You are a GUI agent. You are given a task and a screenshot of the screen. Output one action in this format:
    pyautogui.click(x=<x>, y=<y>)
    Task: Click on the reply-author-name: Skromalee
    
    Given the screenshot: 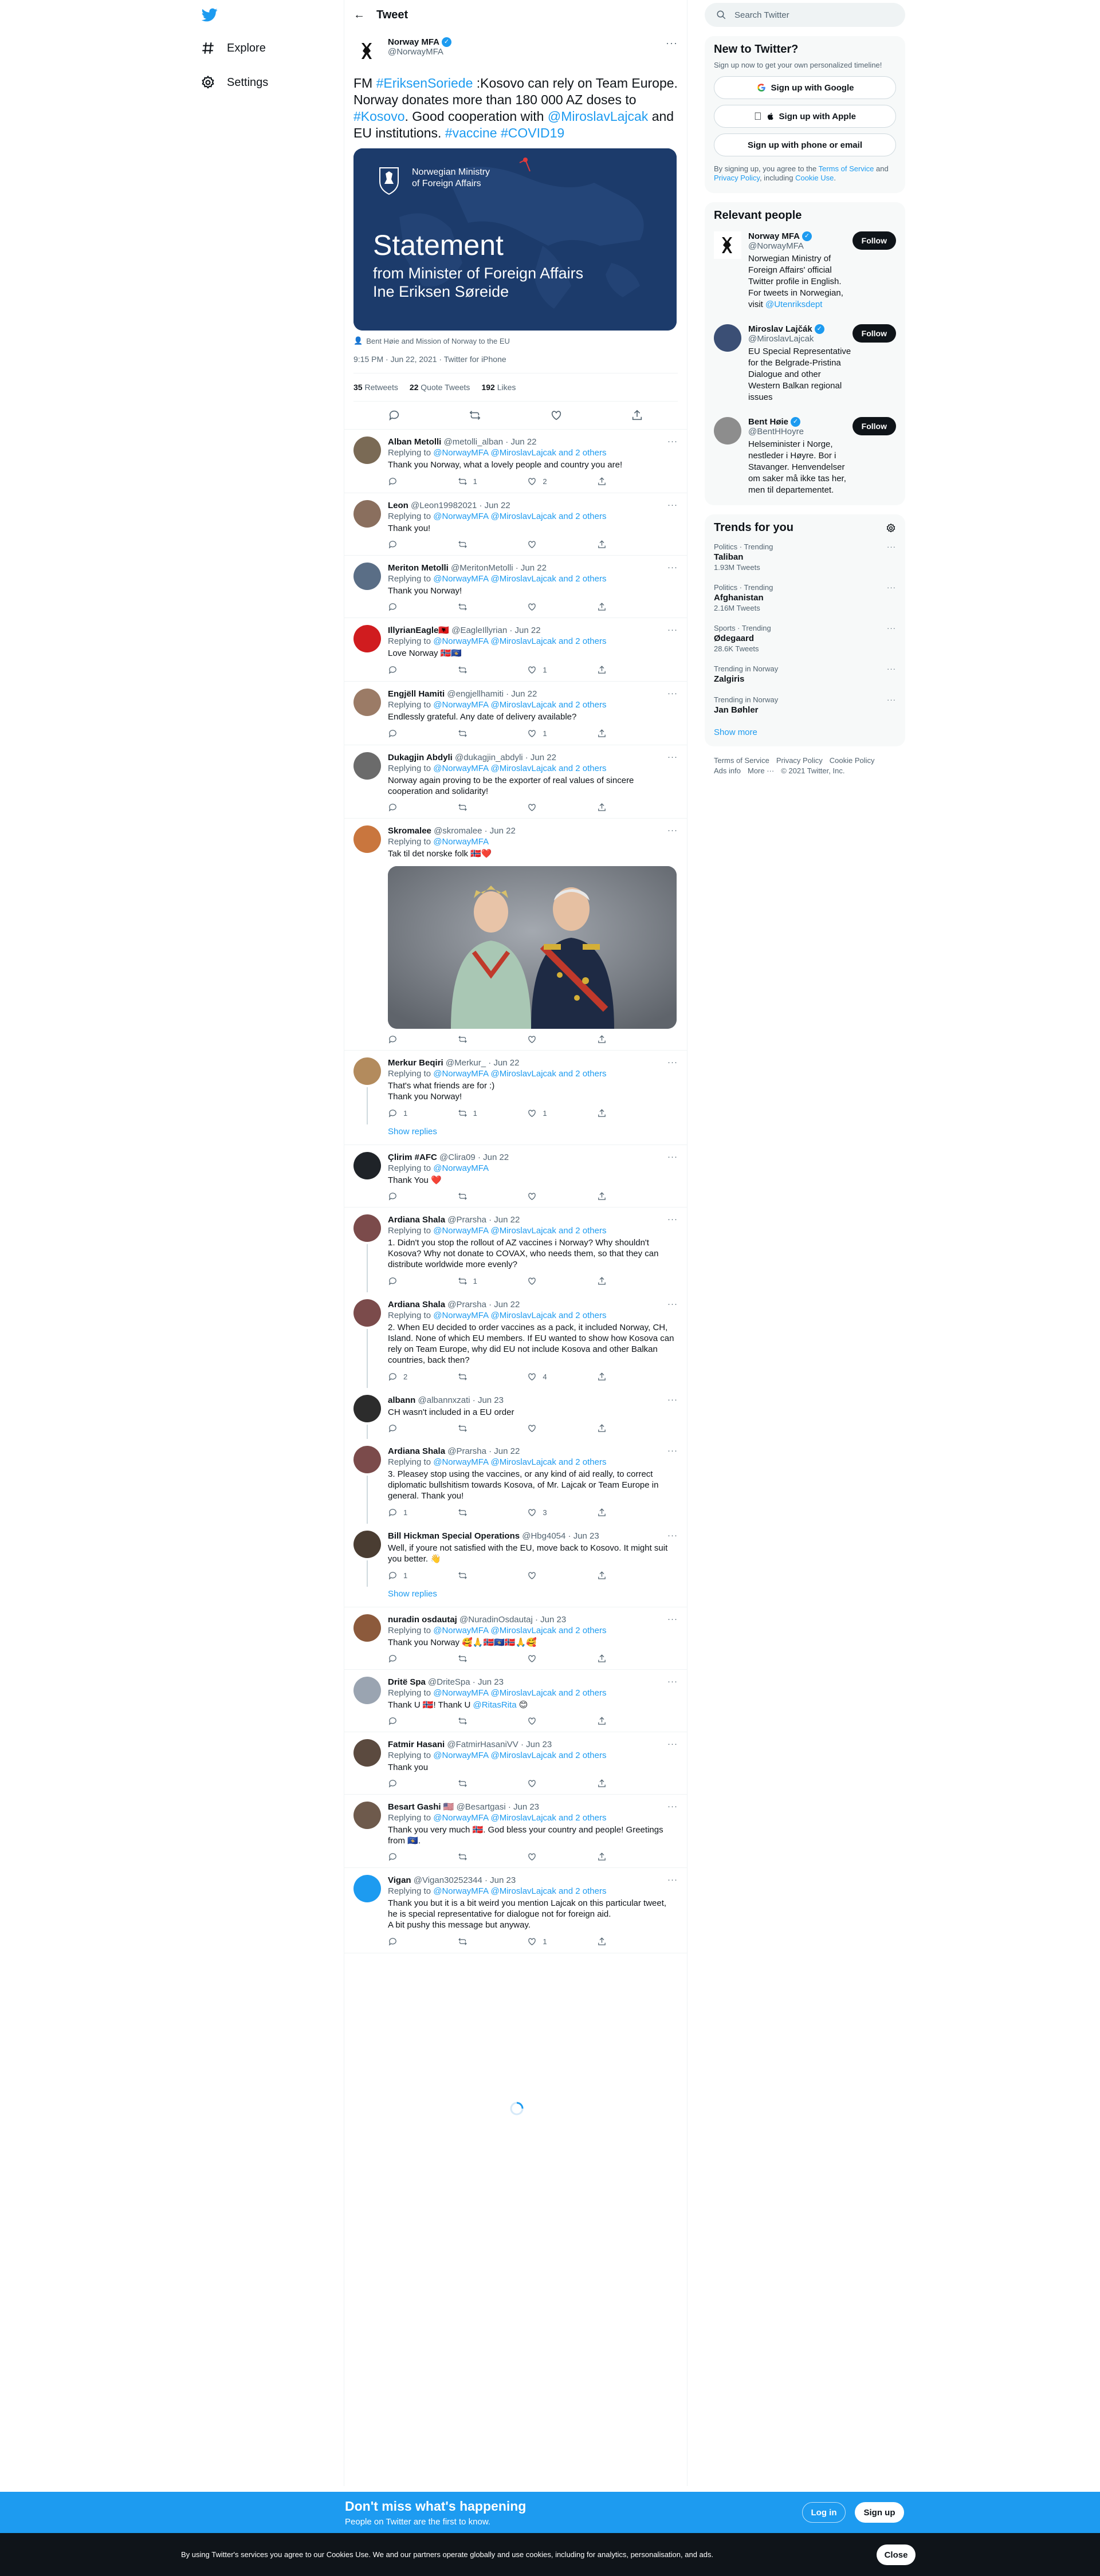 What is the action you would take?
    pyautogui.click(x=409, y=831)
    